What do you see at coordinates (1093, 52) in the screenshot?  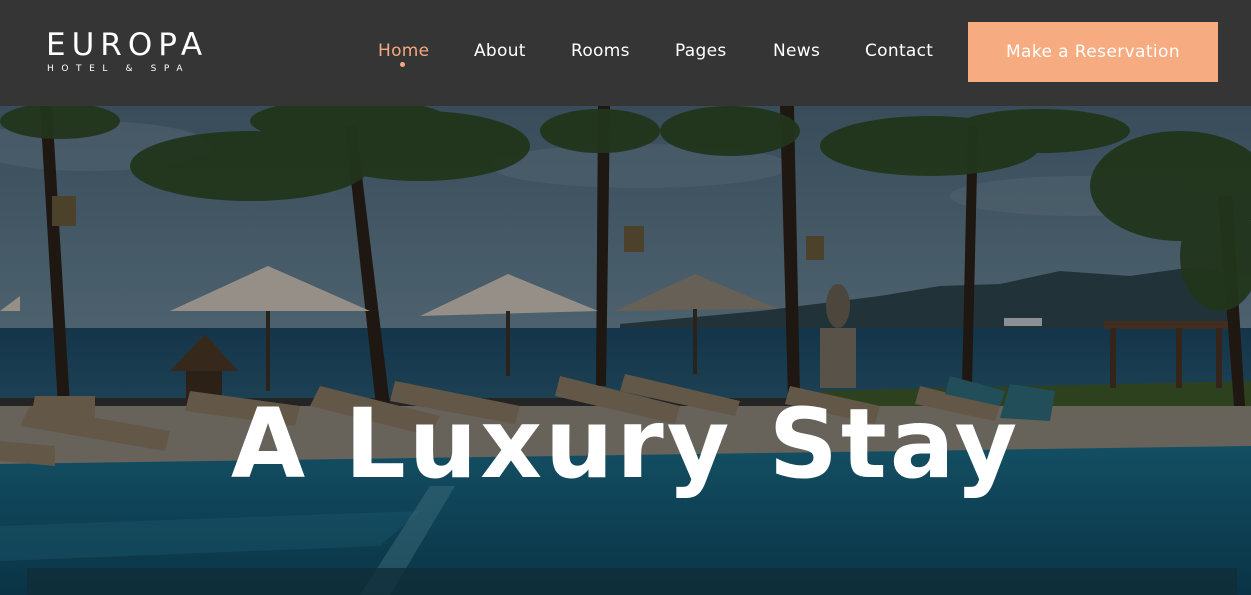 I see `make-reservation-button: Make a Reservation` at bounding box center [1093, 52].